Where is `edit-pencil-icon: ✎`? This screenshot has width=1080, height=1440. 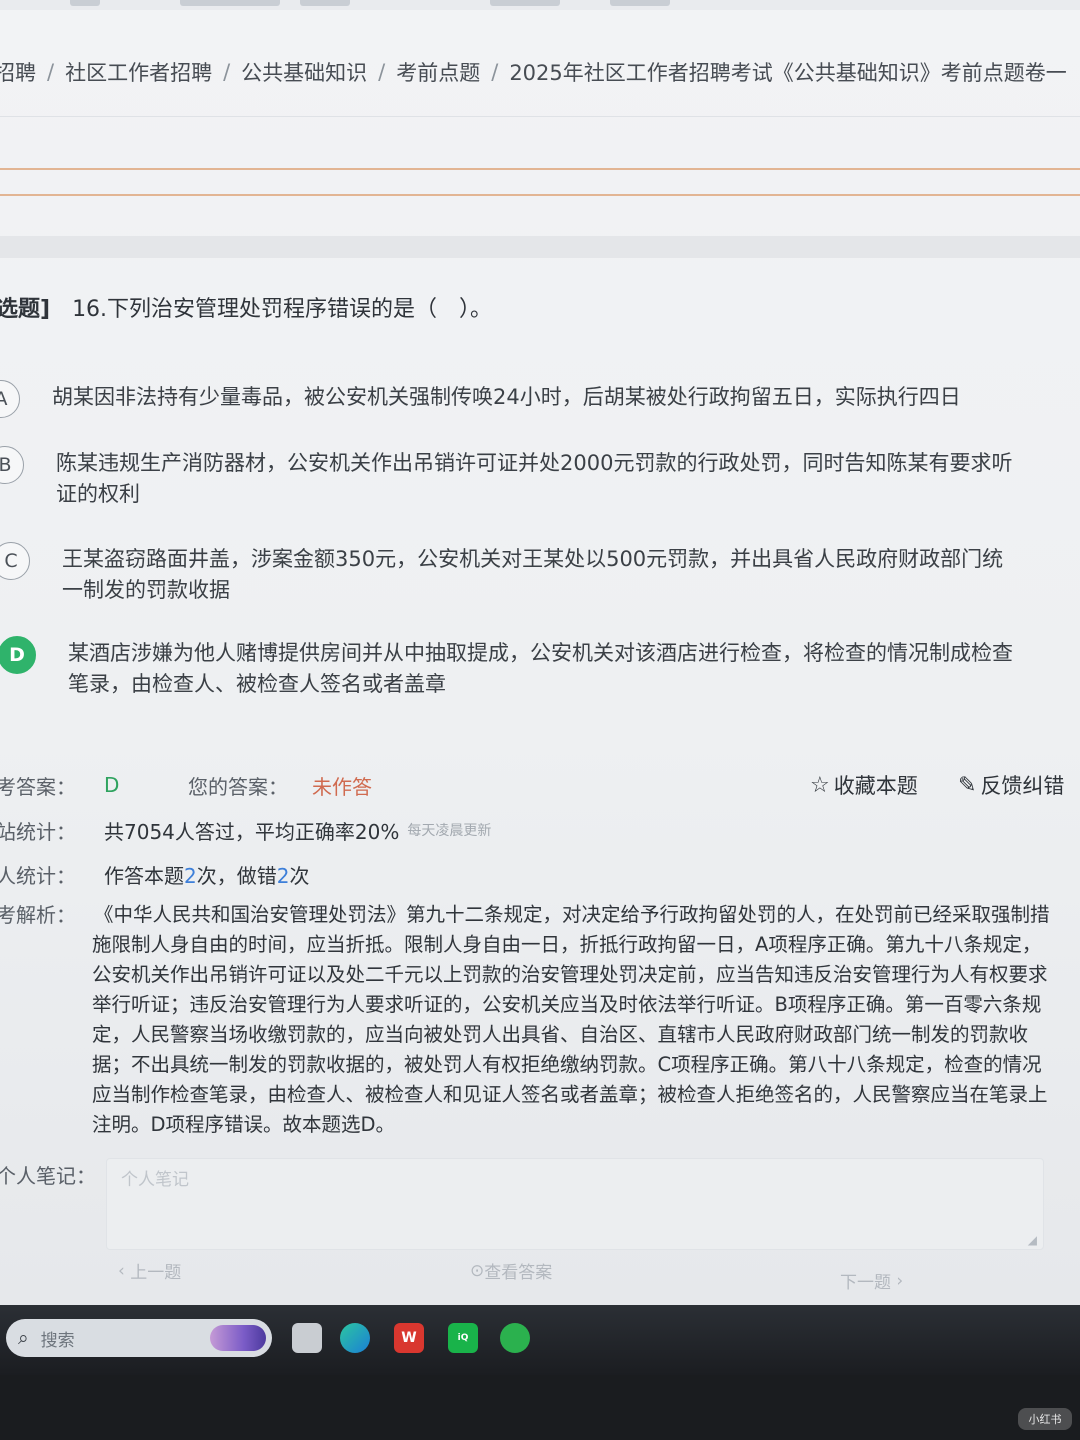
edit-pencil-icon: ✎ is located at coordinates (967, 785).